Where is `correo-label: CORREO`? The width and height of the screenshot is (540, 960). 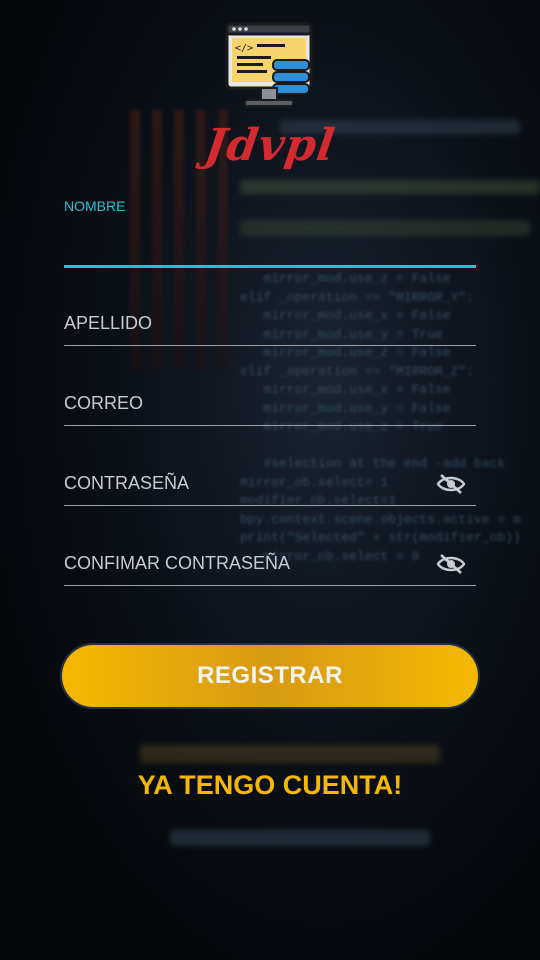 correo-label: CORREO is located at coordinates (104, 403).